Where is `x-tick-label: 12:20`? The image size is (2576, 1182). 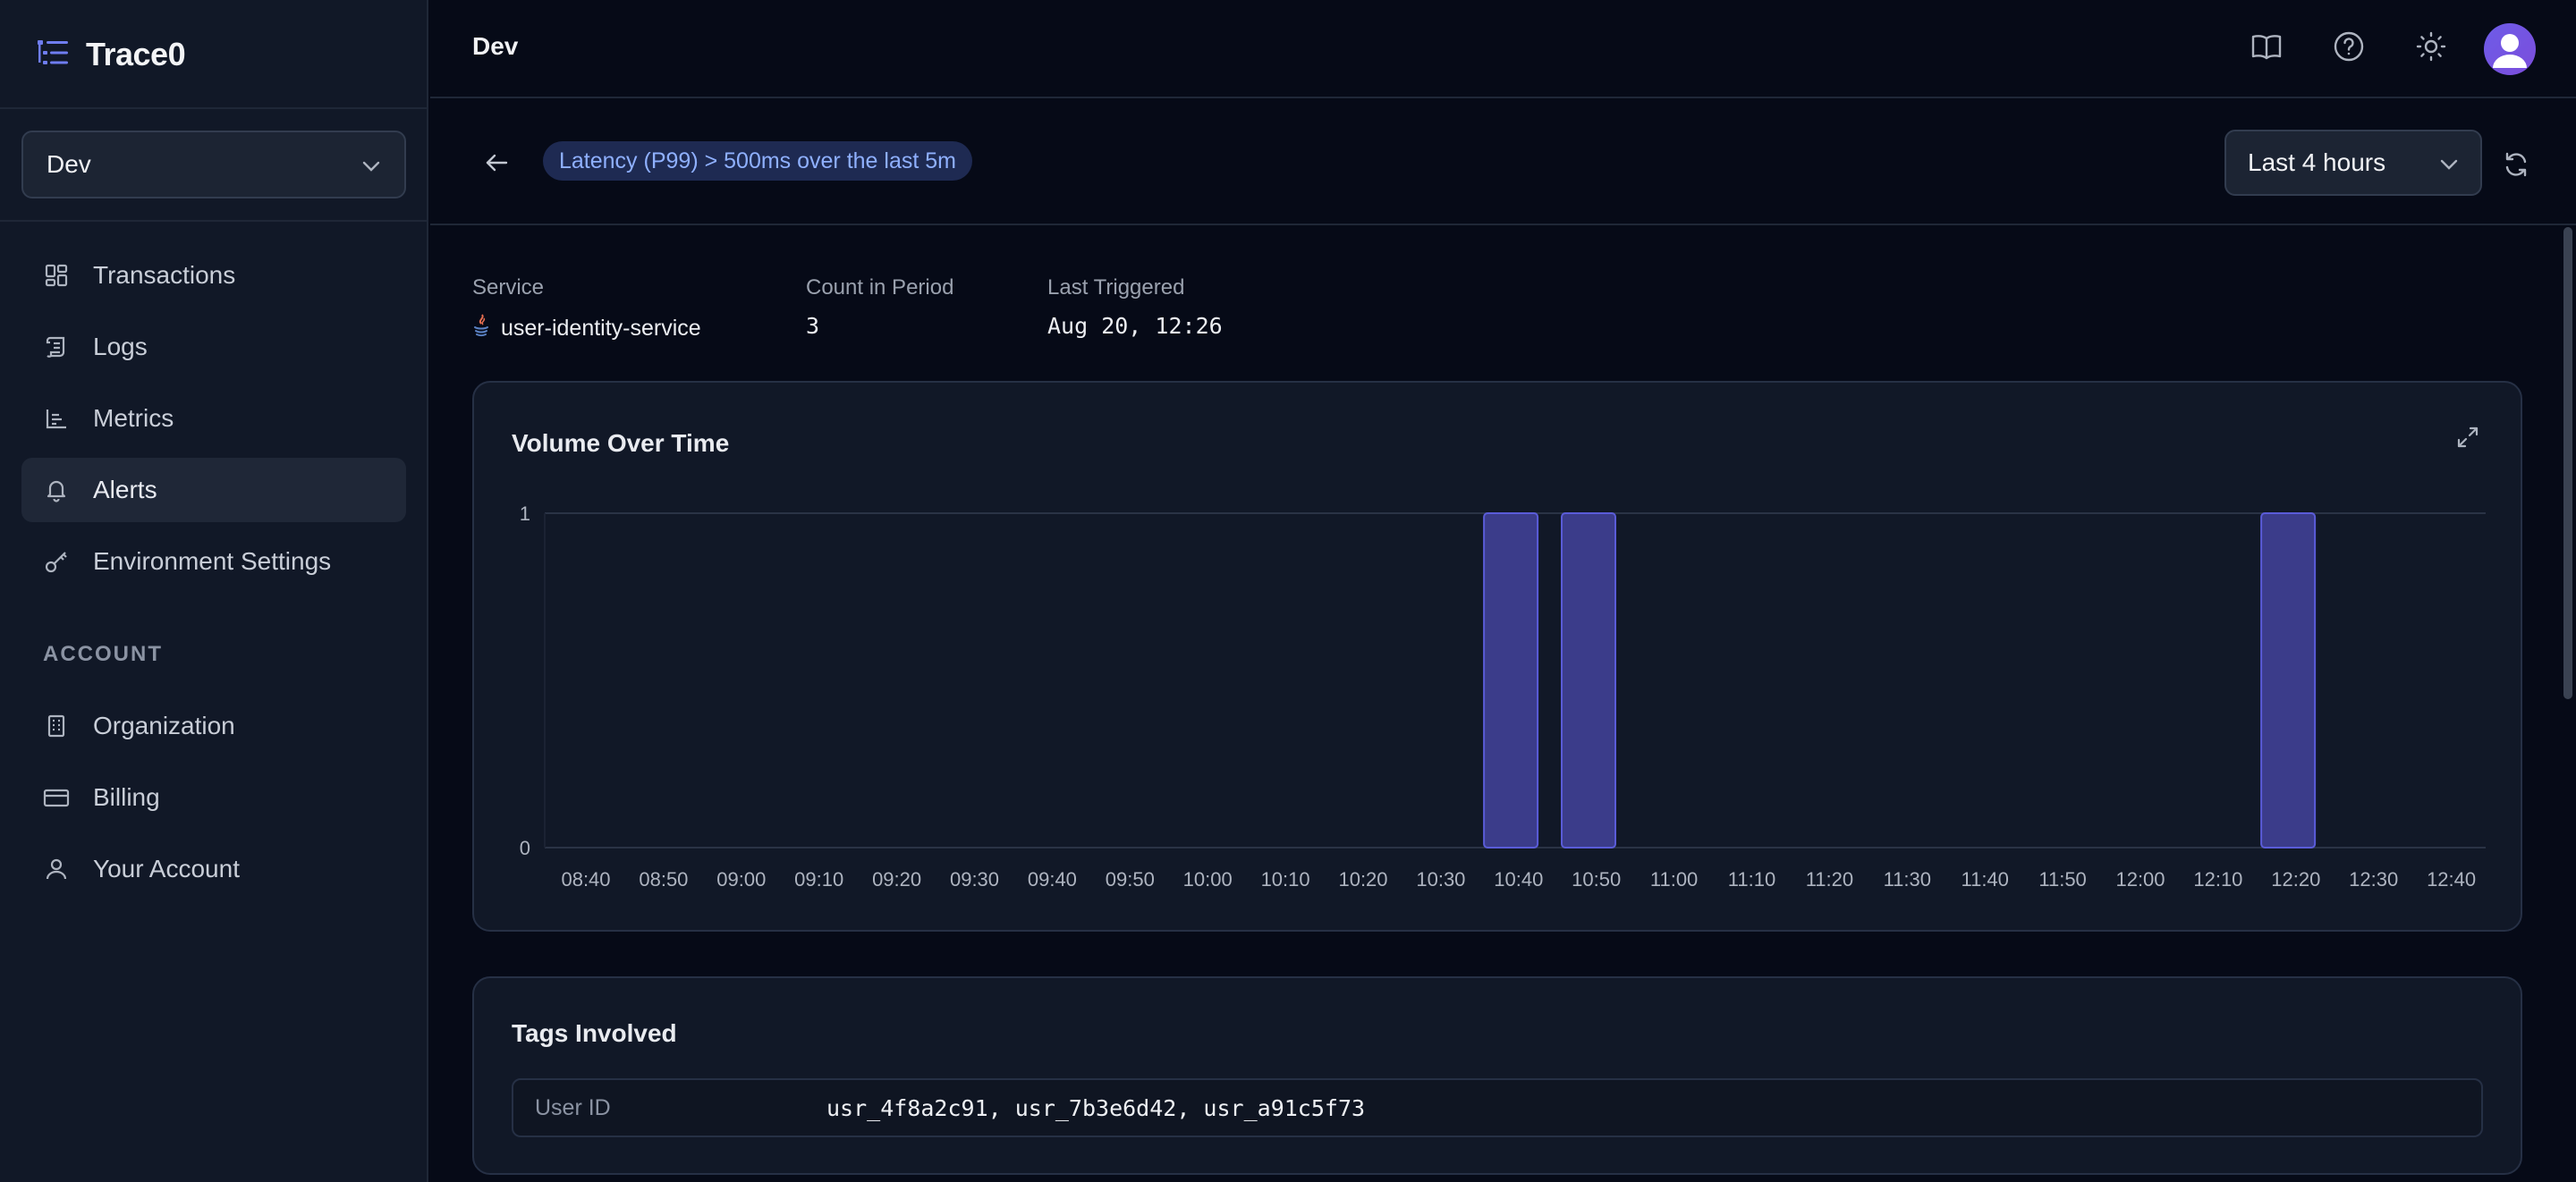 x-tick-label: 12:20 is located at coordinates (2295, 879).